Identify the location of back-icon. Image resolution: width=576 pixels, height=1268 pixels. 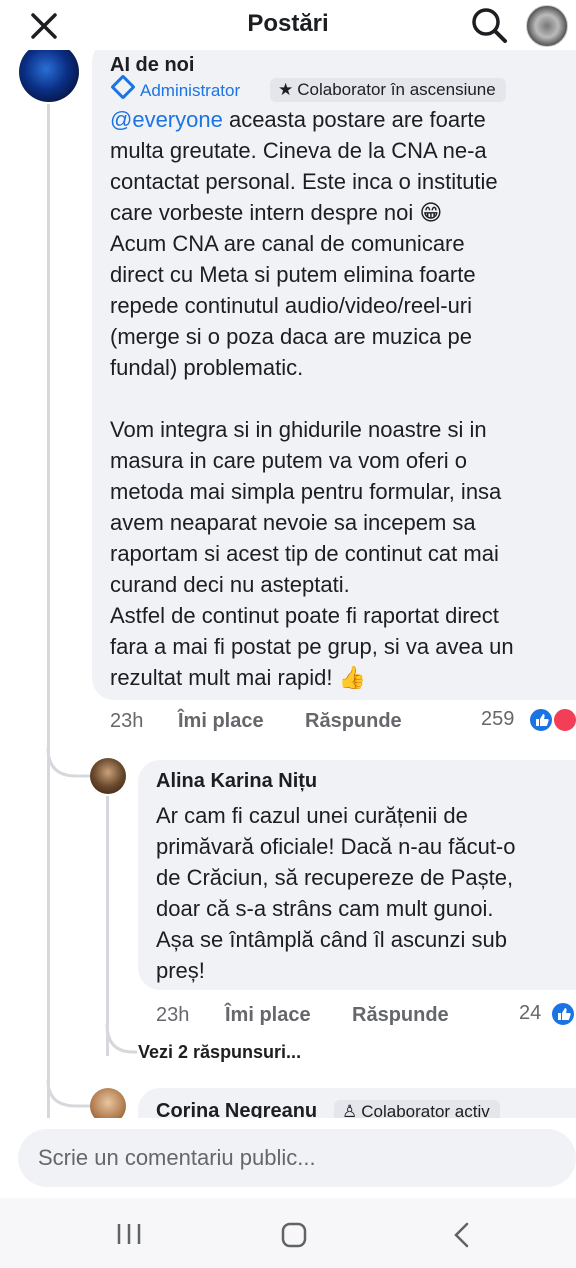
(462, 1235).